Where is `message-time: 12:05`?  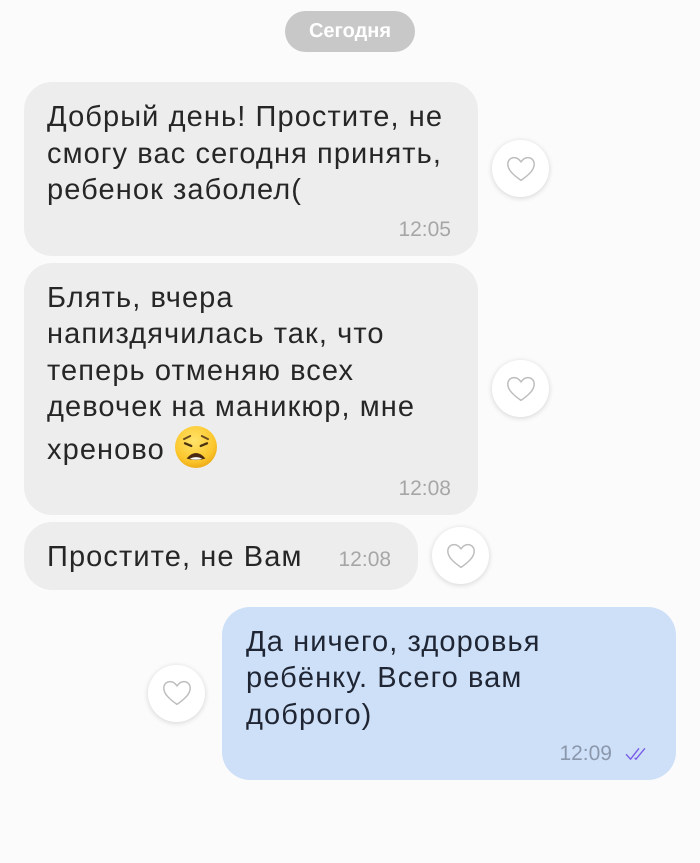 message-time: 12:05 is located at coordinates (424, 230).